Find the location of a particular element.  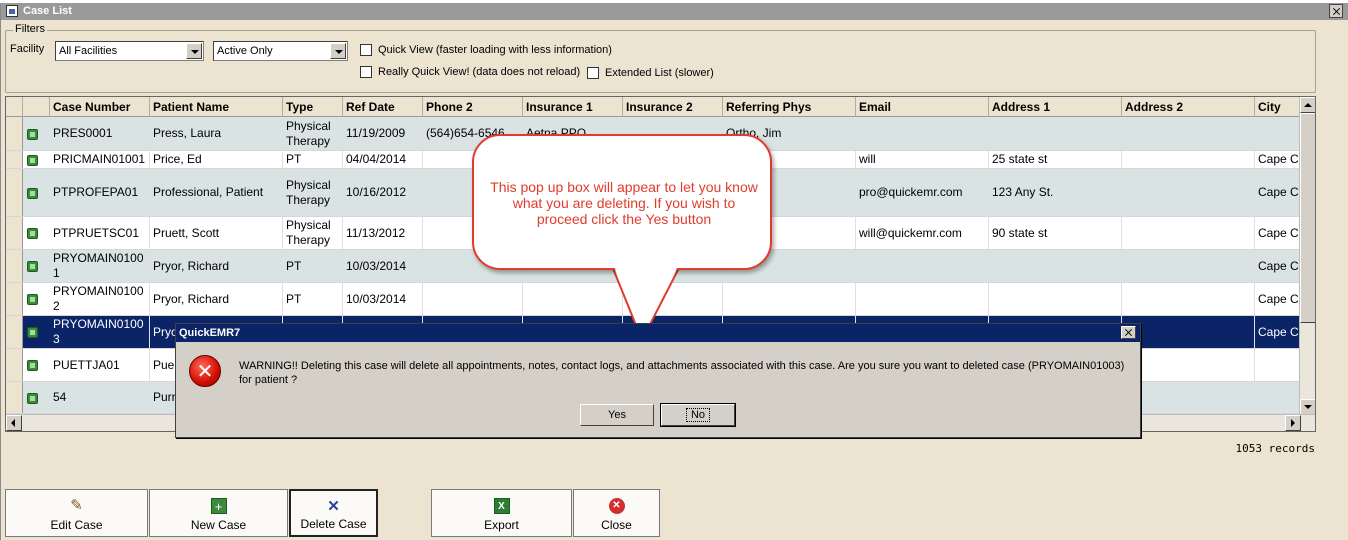

close-button: ✕ Close is located at coordinates (616, 513).